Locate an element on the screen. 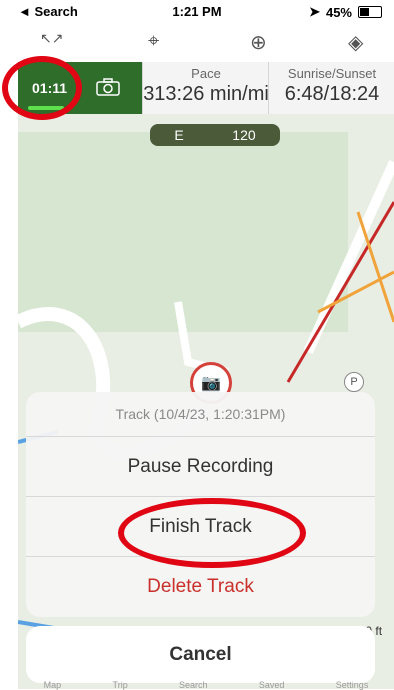 The height and width of the screenshot is (690, 394). tab-search: Search is located at coordinates (193, 685).